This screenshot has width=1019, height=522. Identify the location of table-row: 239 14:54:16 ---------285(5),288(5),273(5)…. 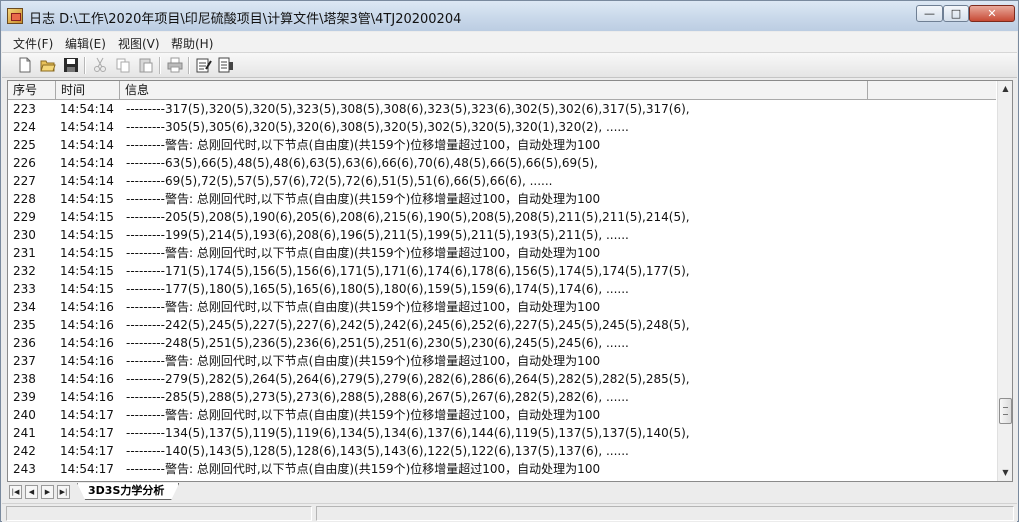
(502, 397).